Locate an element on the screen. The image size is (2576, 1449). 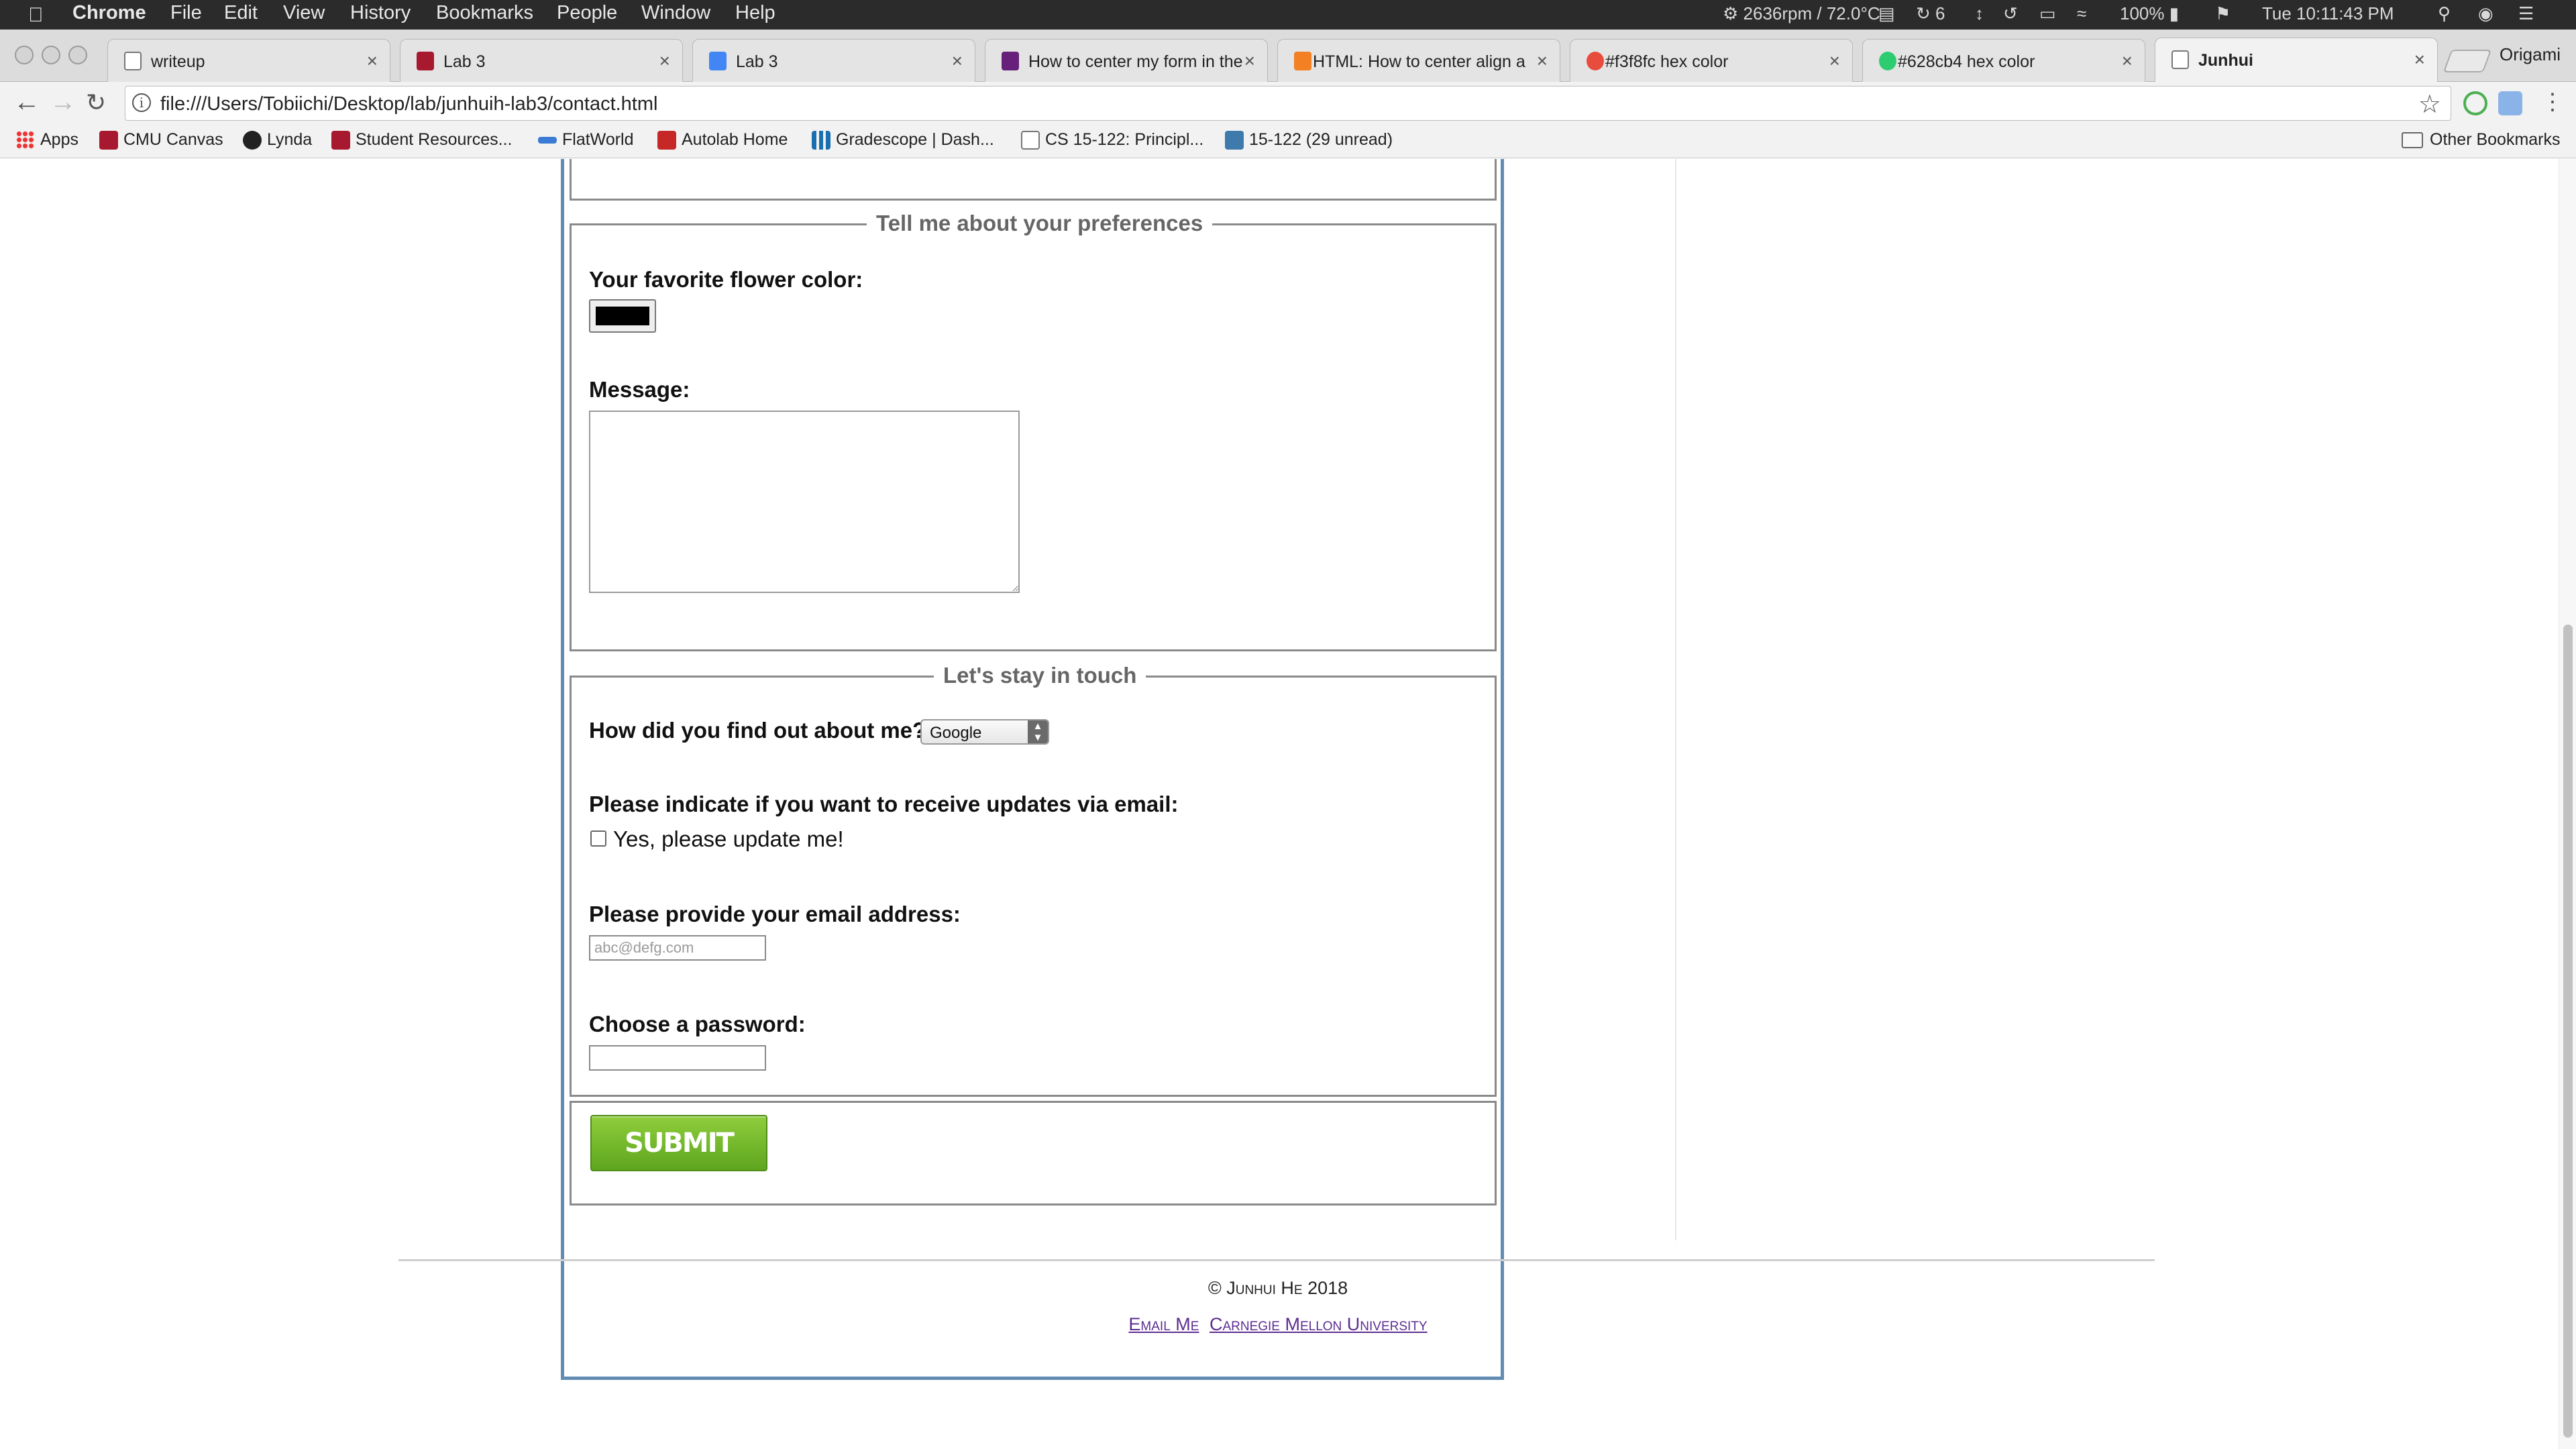
page-scrollbar is located at coordinates (2567, 804).